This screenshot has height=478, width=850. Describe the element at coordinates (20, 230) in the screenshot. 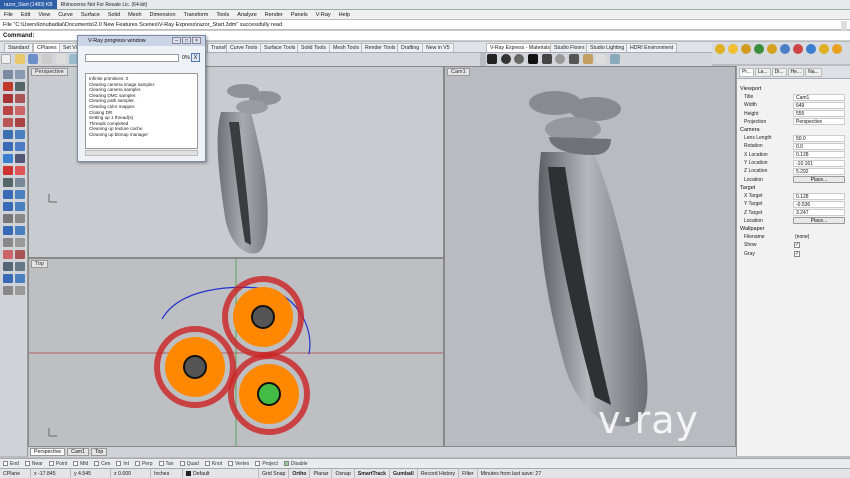

I see `dimension-icon` at that location.